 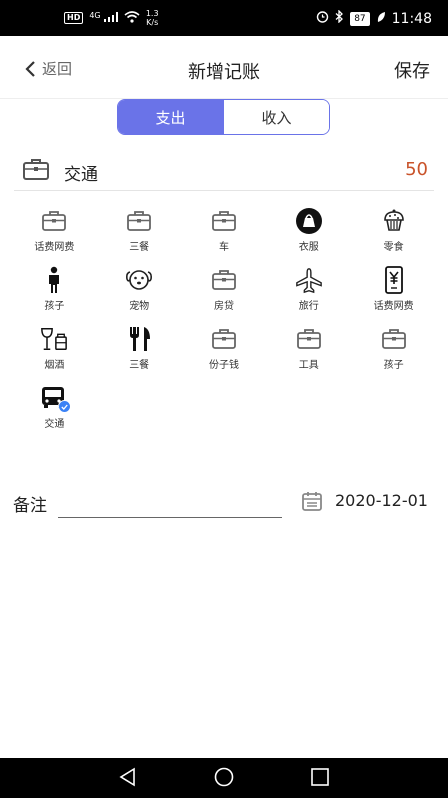 I want to click on calendar-icon, so click(x=312, y=503).